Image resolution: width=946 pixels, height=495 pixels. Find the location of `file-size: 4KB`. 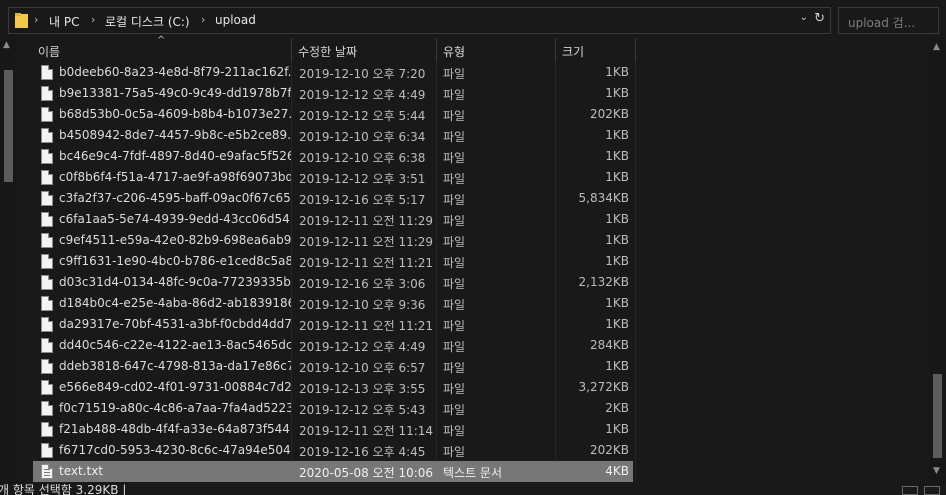

file-size: 4KB is located at coordinates (617, 471).